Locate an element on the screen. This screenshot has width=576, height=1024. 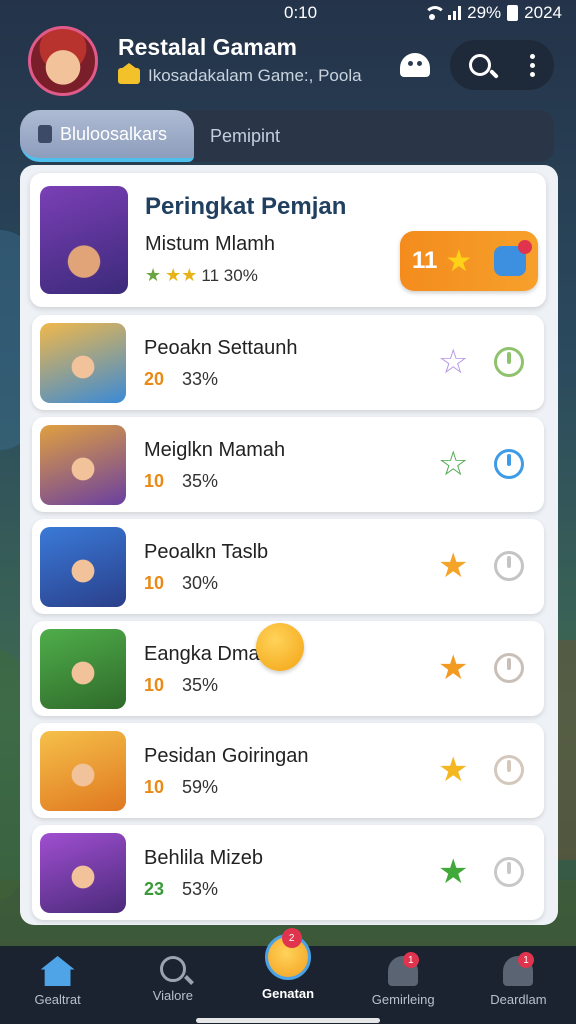
featured-rating-text: 11 30% is located at coordinates (229, 275).